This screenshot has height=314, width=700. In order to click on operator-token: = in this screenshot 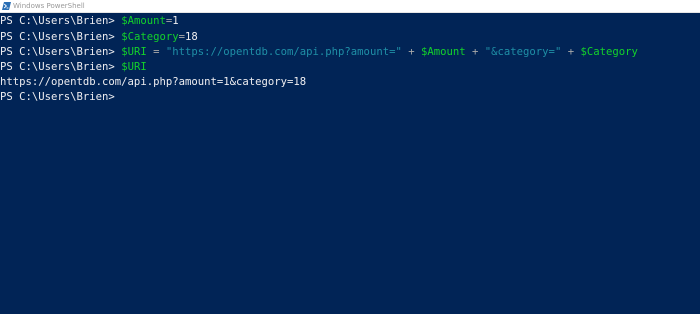, I will do `click(156, 52)`.